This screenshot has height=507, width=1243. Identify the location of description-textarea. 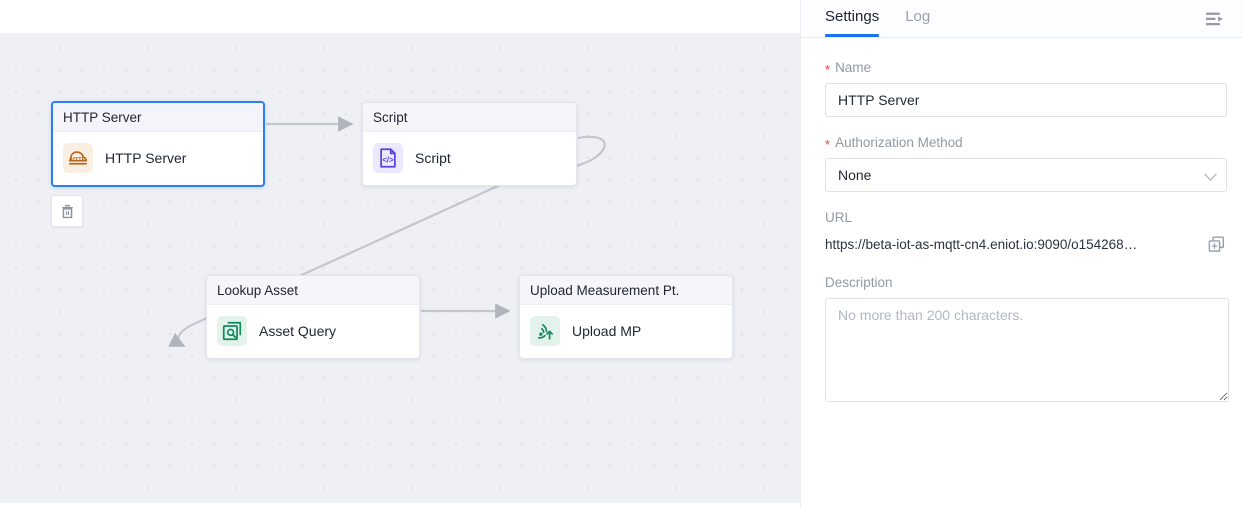
(1027, 350).